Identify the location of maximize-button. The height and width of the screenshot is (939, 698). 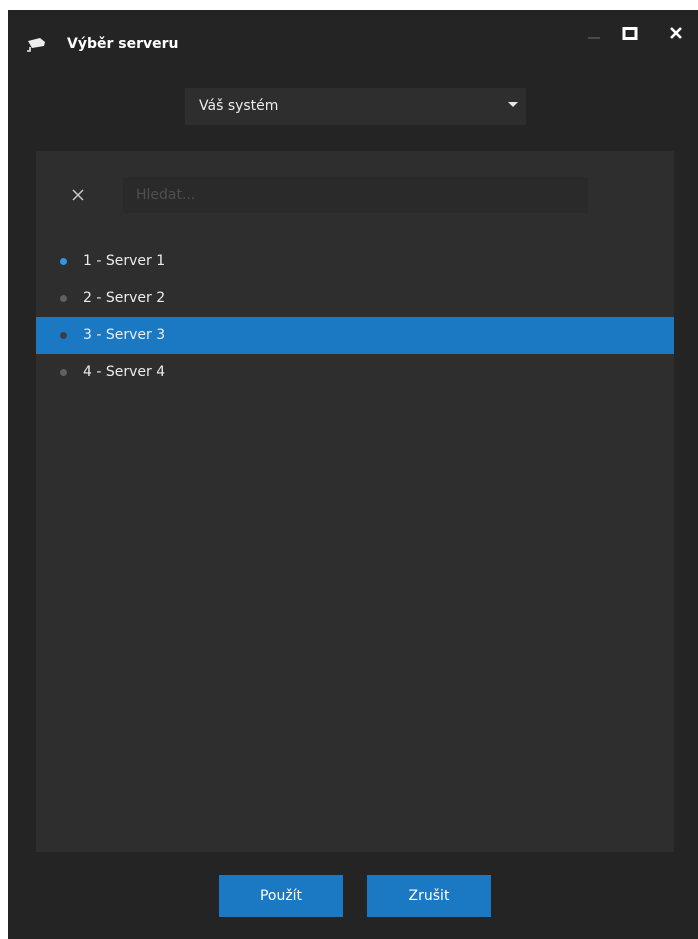
(630, 34).